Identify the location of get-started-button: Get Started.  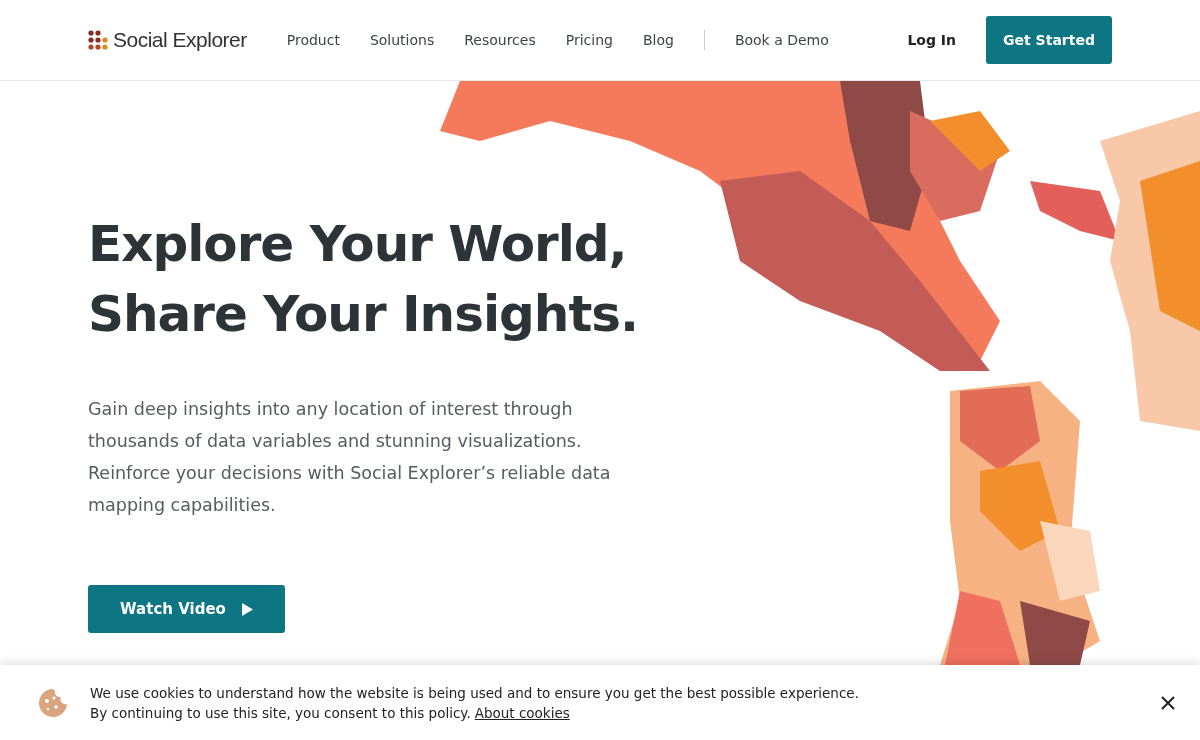
(1049, 40).